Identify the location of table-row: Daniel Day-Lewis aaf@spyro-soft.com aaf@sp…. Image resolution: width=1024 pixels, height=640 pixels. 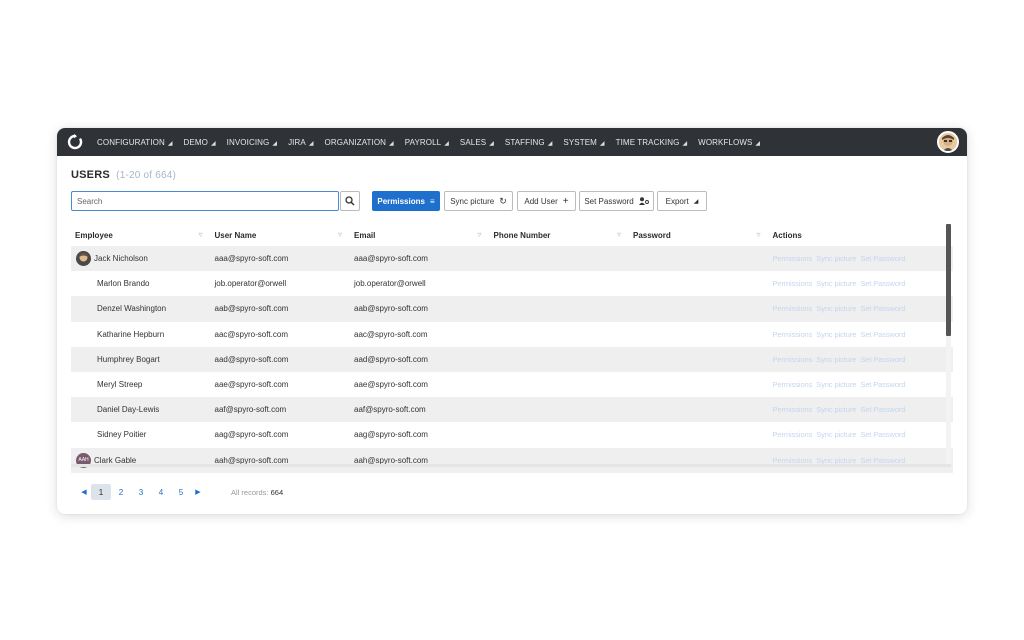
(512, 410).